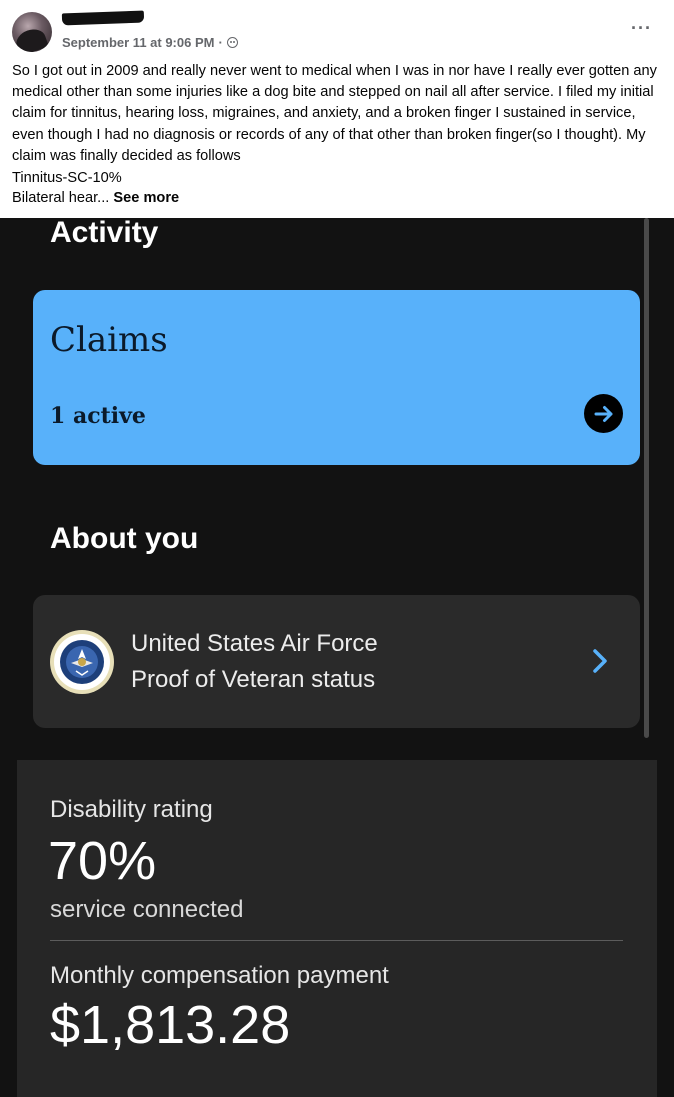 The image size is (674, 1097). What do you see at coordinates (138, 42) in the screenshot?
I see `post-date: September 11 at 9:06 PM` at bounding box center [138, 42].